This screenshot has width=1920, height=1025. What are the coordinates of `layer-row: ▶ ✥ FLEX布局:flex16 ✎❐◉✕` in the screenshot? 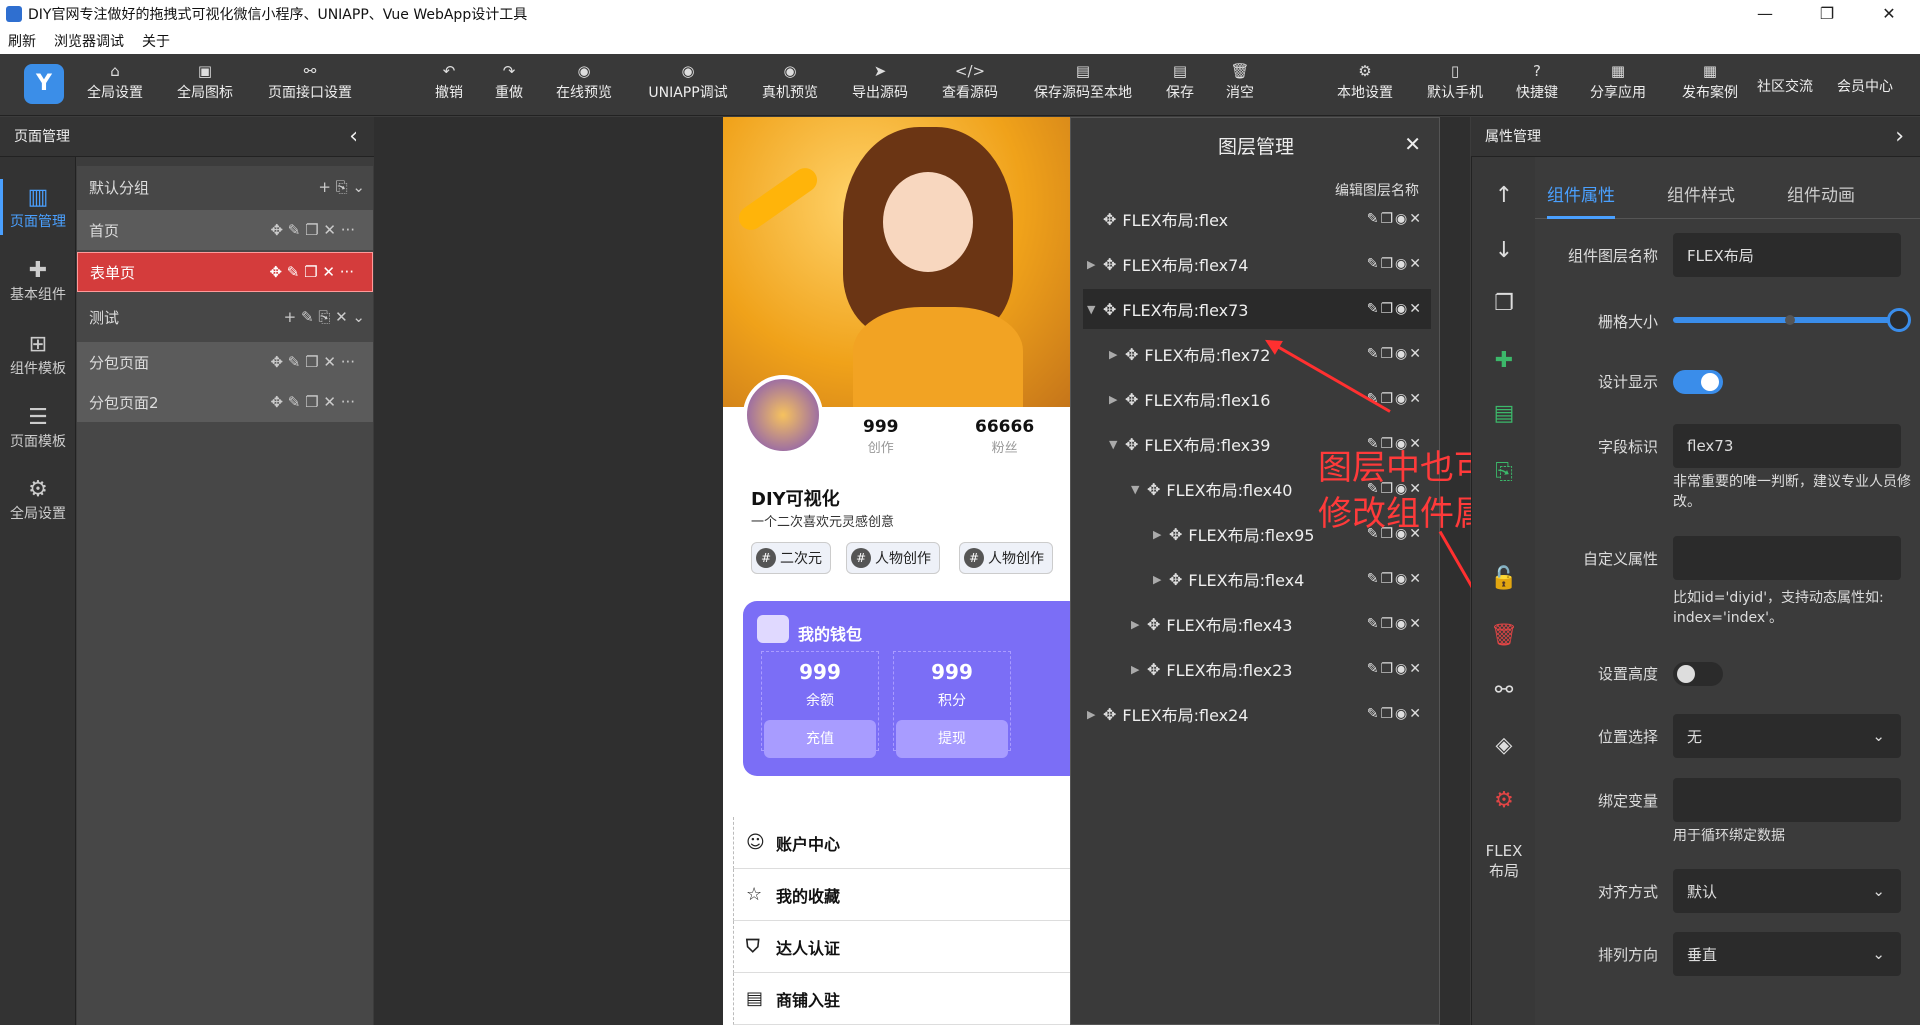 It's located at (1257, 399).